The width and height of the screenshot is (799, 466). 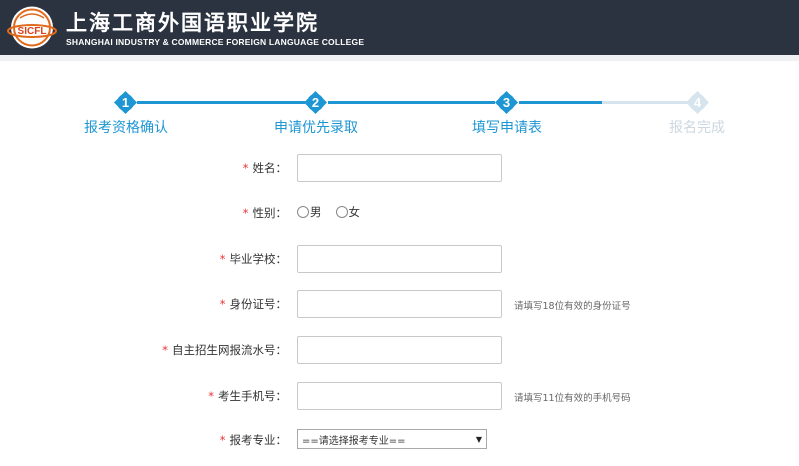 I want to click on phone-input, so click(x=399, y=396).